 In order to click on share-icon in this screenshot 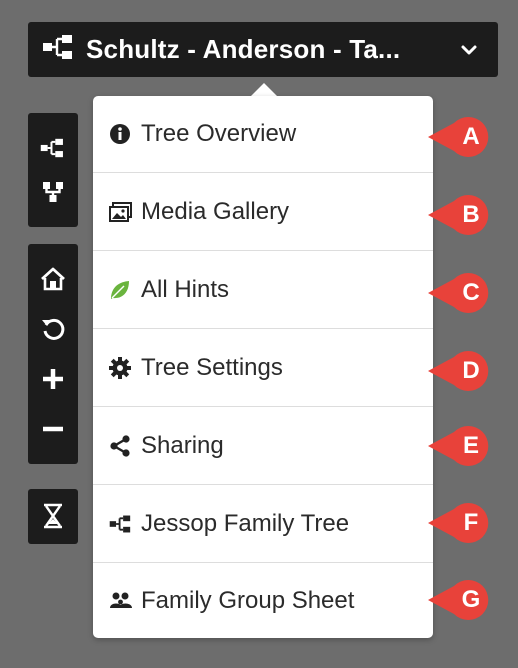, I will do `click(122, 446)`.